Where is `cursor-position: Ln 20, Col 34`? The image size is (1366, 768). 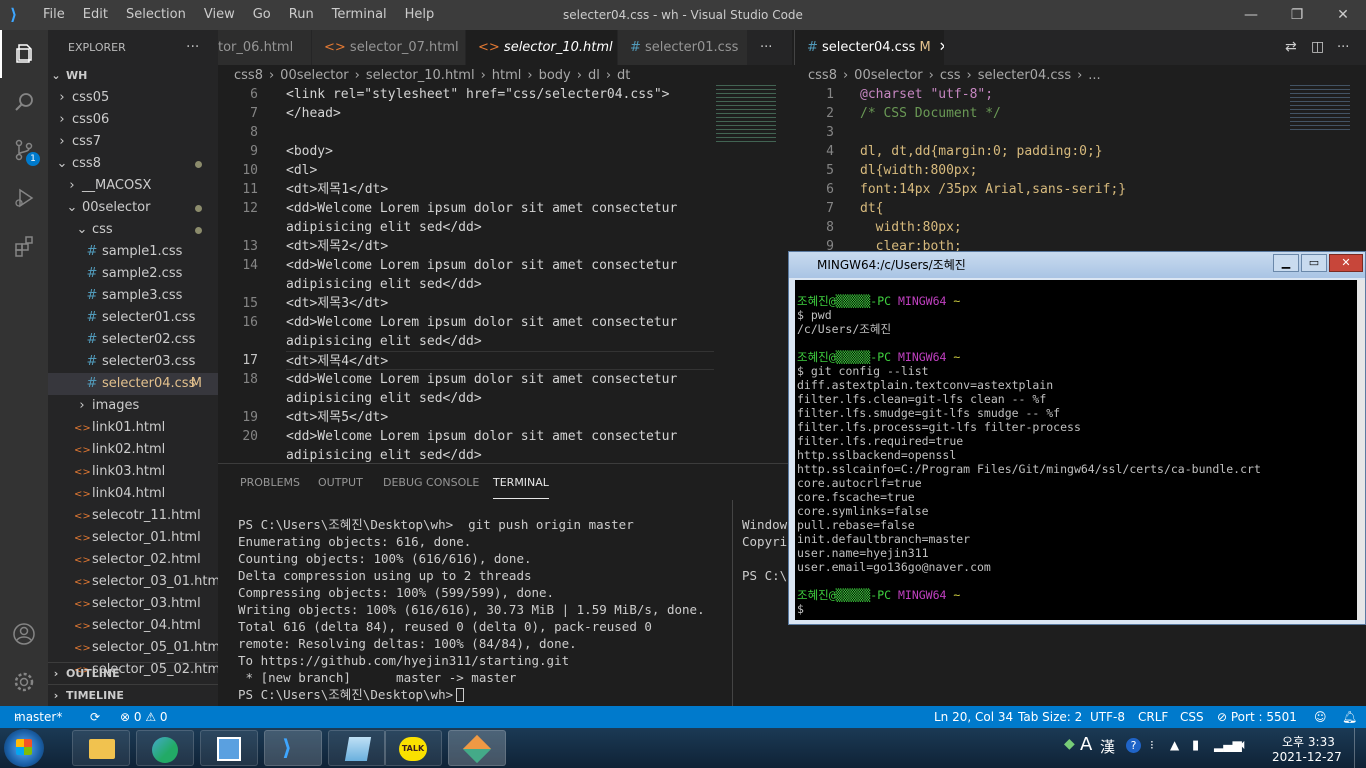
cursor-position: Ln 20, Col 34 is located at coordinates (973, 717).